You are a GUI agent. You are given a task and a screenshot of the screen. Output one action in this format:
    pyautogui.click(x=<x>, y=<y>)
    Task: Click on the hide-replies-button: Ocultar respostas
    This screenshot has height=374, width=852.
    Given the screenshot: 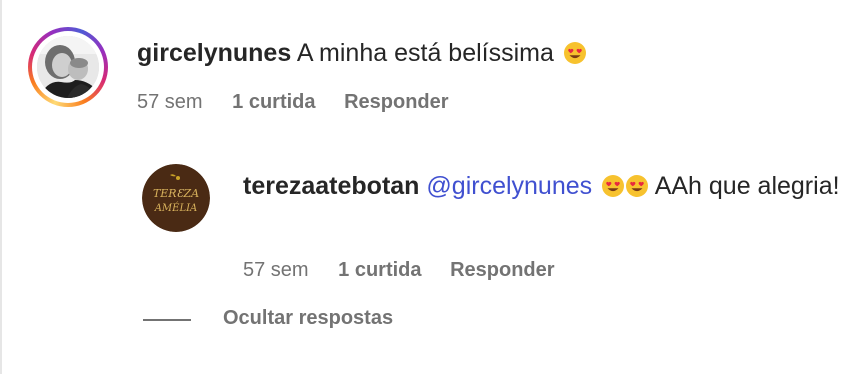 What is the action you would take?
    pyautogui.click(x=308, y=318)
    